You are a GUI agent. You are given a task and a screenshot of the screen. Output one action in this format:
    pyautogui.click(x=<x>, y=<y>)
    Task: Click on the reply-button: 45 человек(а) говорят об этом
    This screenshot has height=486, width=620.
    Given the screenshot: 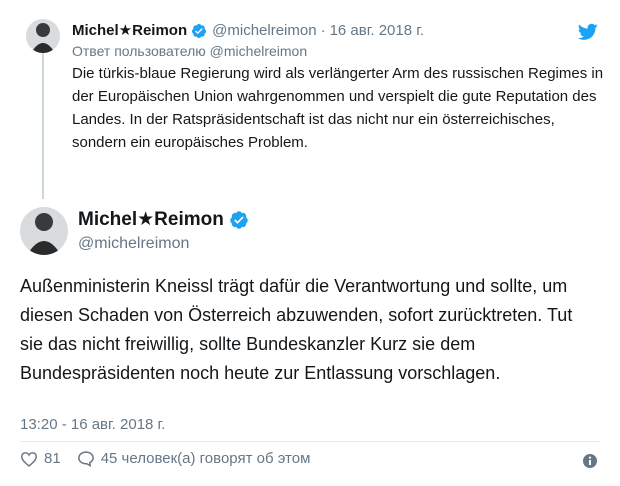 What is the action you would take?
    pyautogui.click(x=194, y=458)
    